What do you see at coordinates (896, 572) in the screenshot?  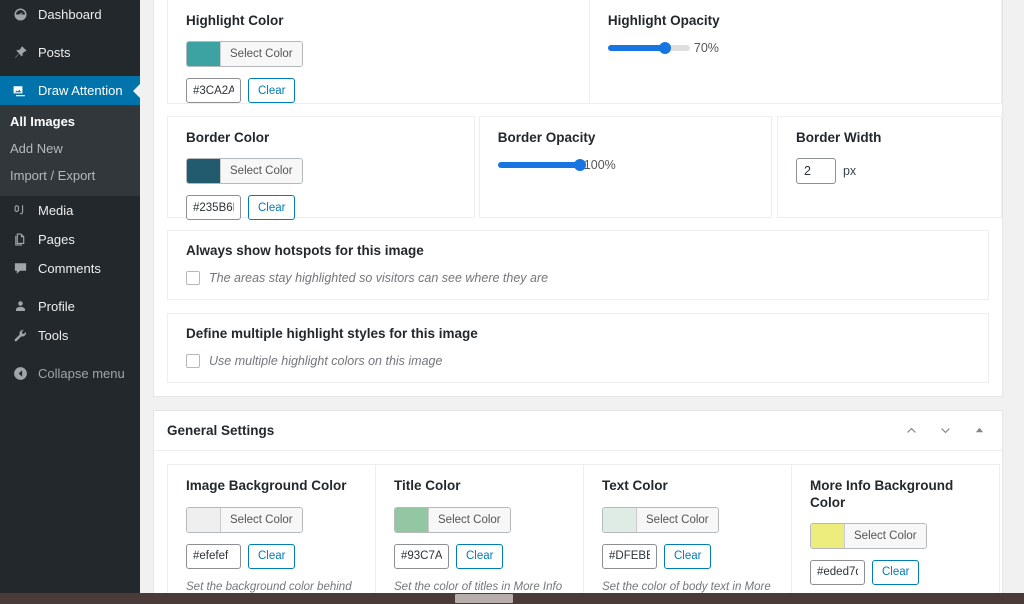 I see `more-info-background-color-clear-button: Clear` at bounding box center [896, 572].